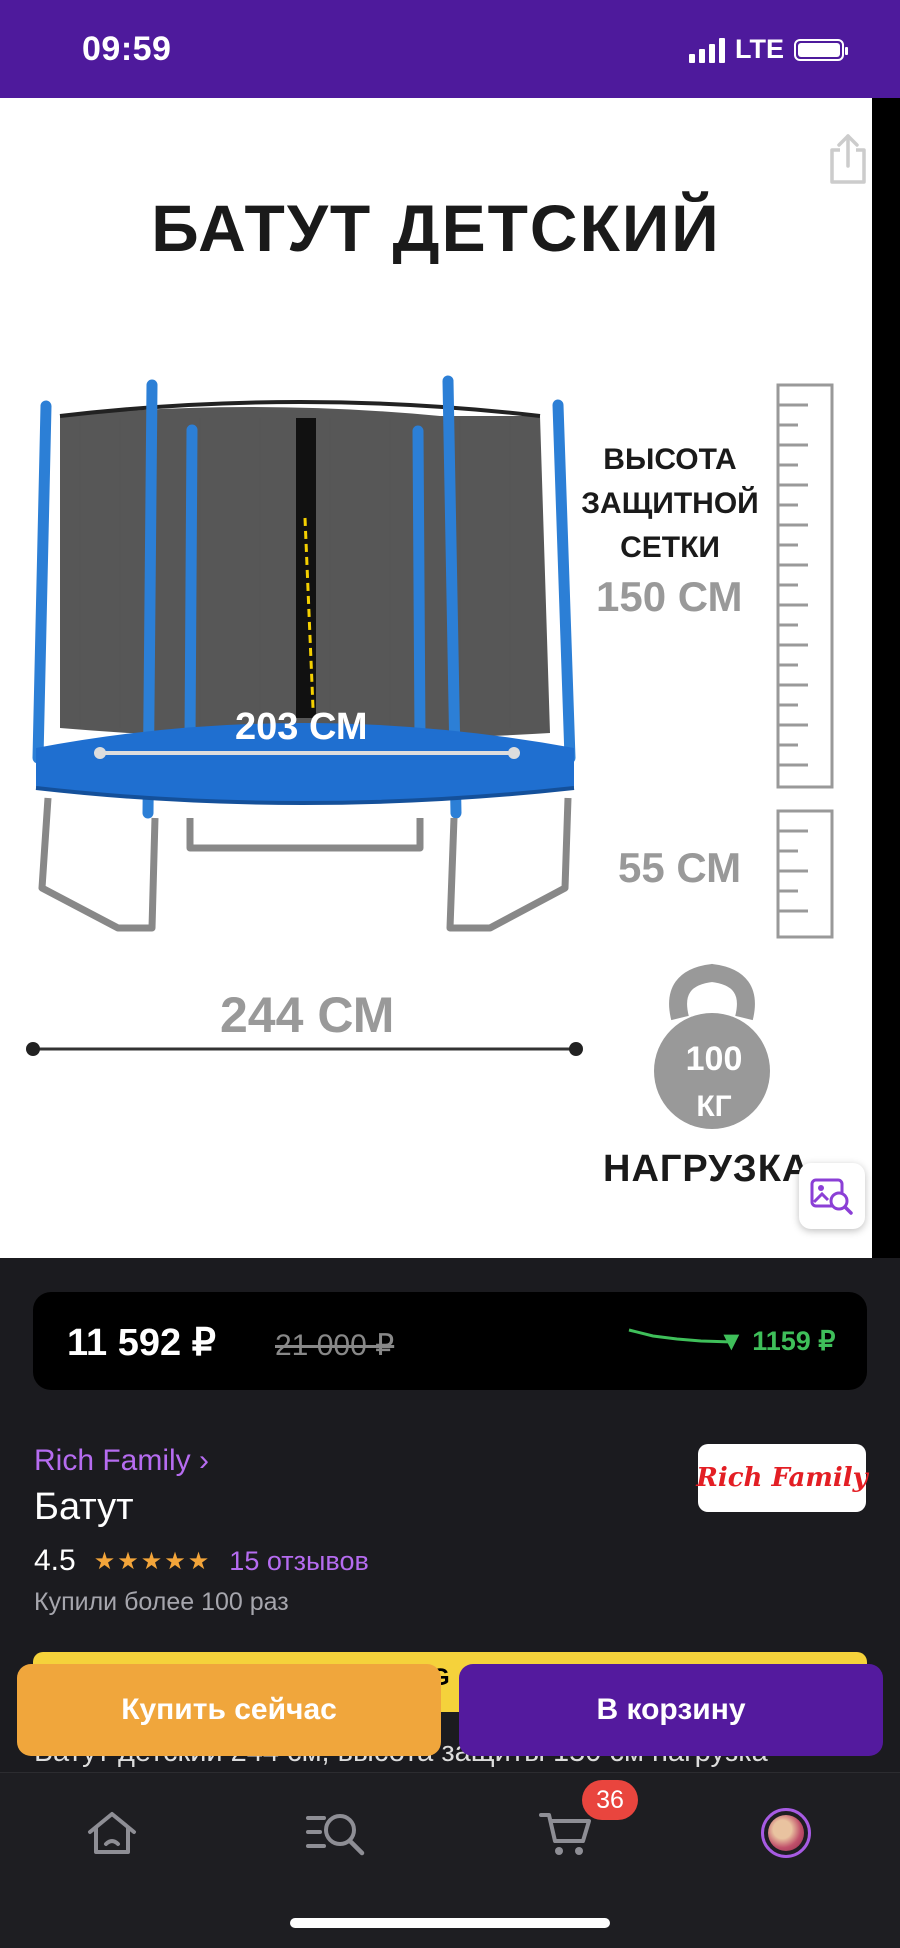  What do you see at coordinates (141, 1343) in the screenshot?
I see `current-price: 11 592 ₽` at bounding box center [141, 1343].